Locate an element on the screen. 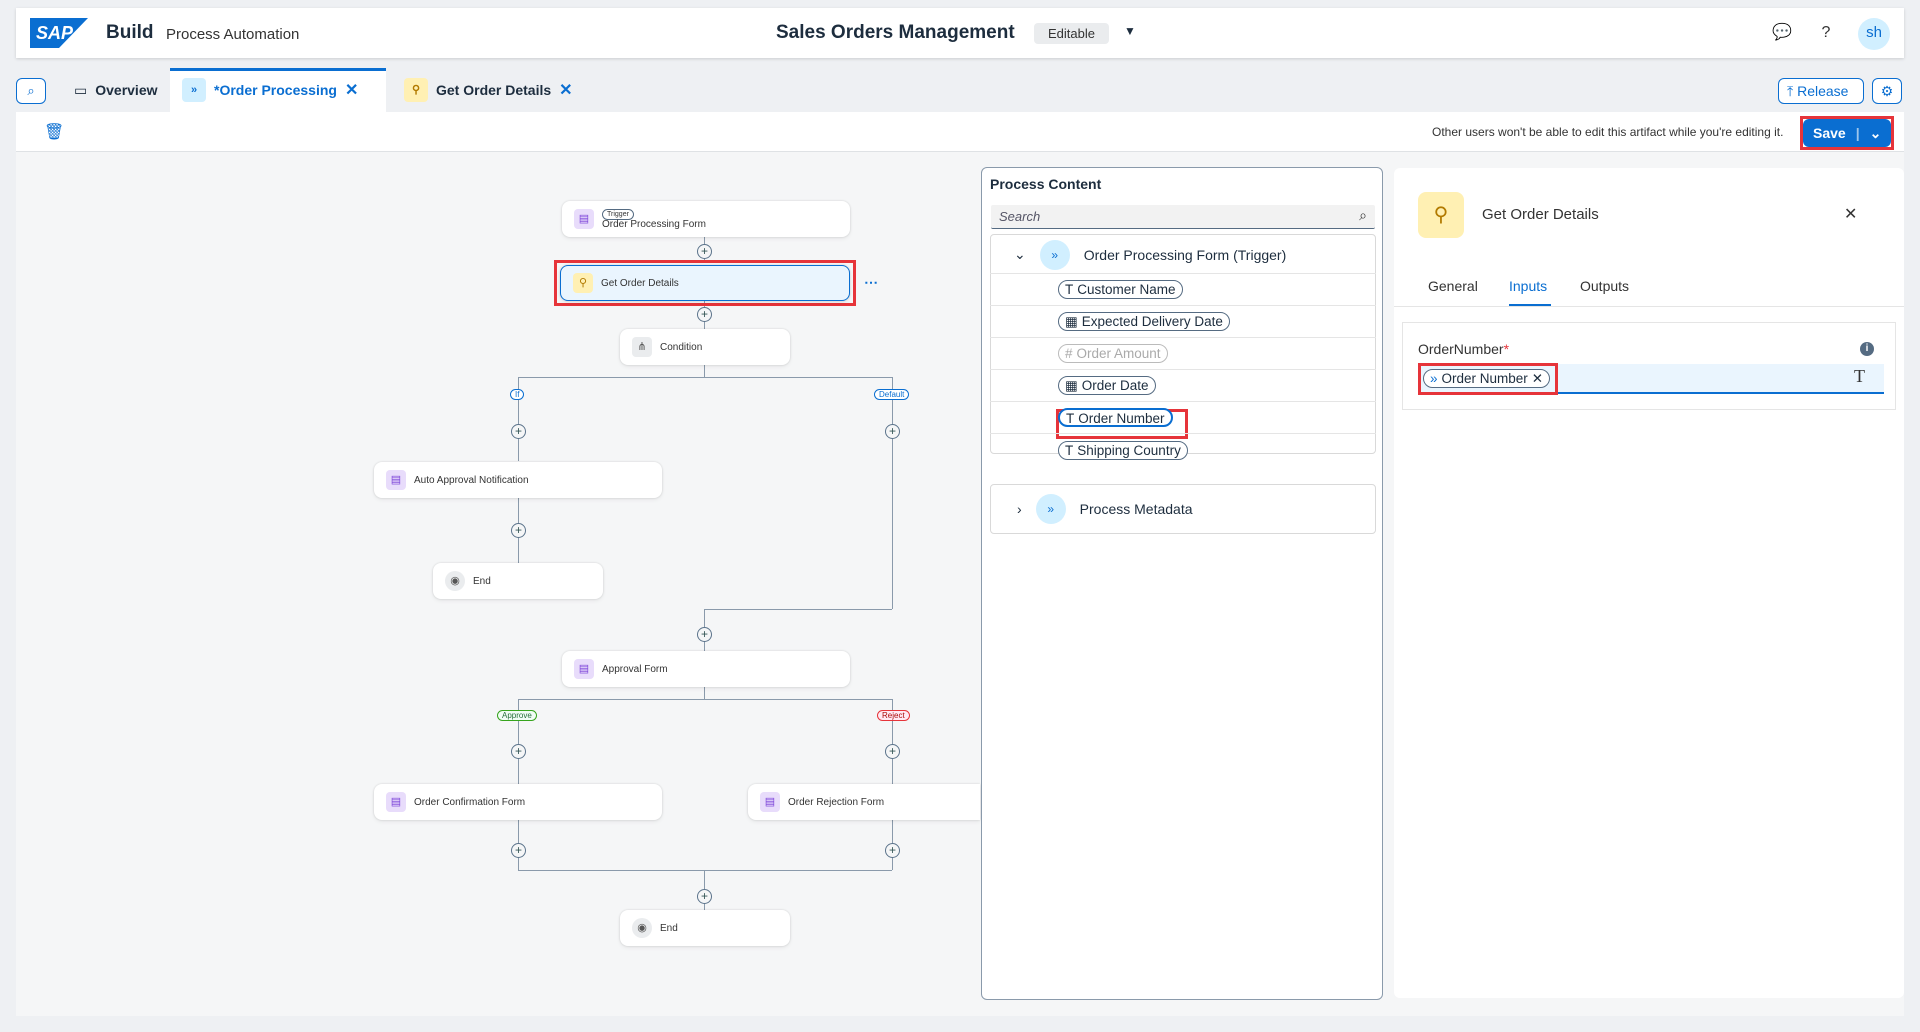 Image resolution: width=1920 pixels, height=1032 pixels. search-input: Search ⌕ is located at coordinates (1183, 217).